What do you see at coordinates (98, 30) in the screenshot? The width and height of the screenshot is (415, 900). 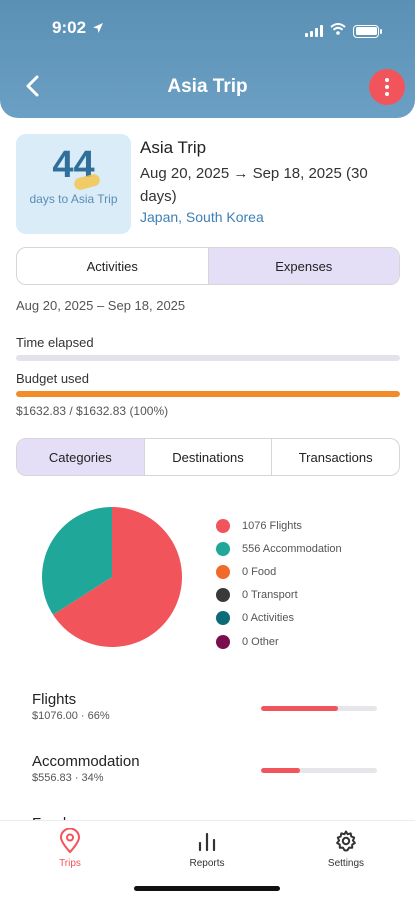 I see `location-arrow-icon` at bounding box center [98, 30].